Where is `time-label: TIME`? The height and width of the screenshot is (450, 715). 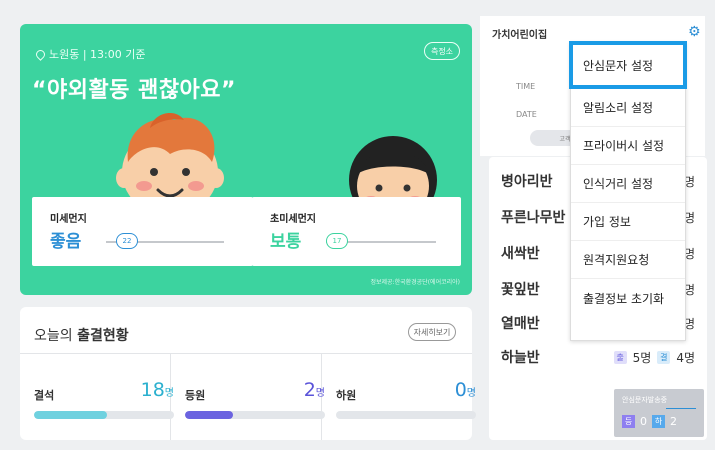
time-label: TIME is located at coordinates (526, 86).